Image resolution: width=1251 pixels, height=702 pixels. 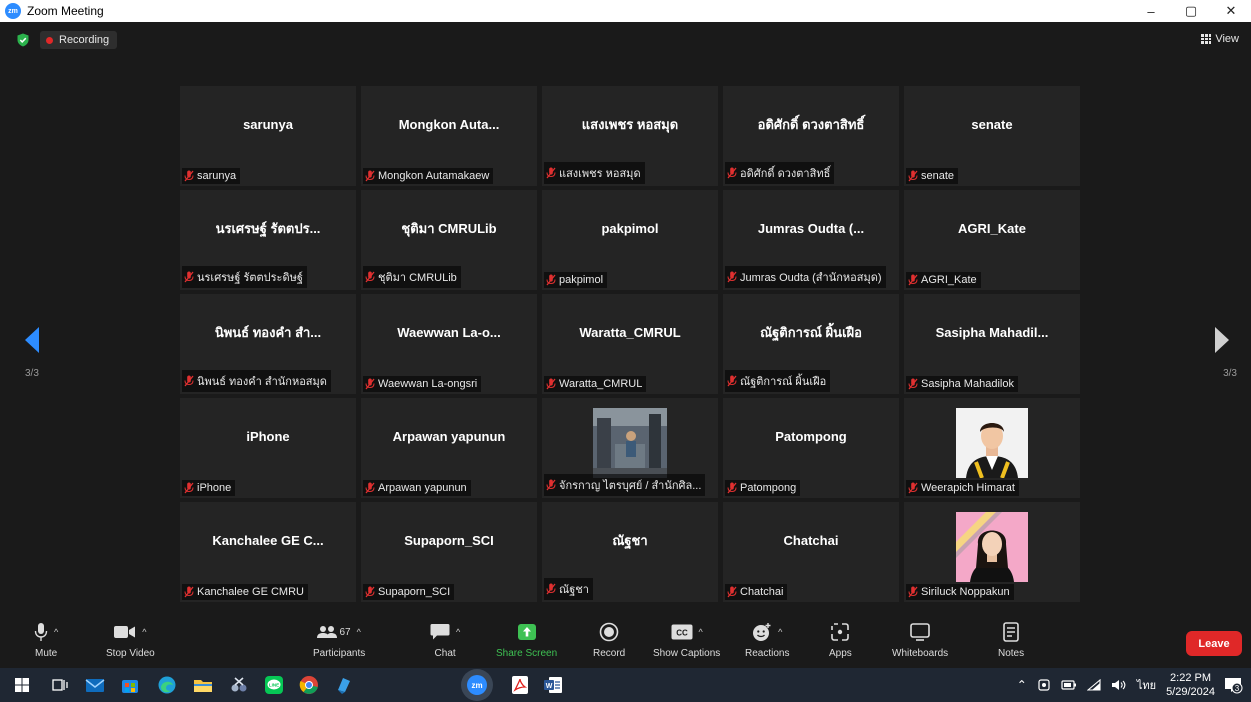 I want to click on next-page-arrow-icon, so click(x=1222, y=340).